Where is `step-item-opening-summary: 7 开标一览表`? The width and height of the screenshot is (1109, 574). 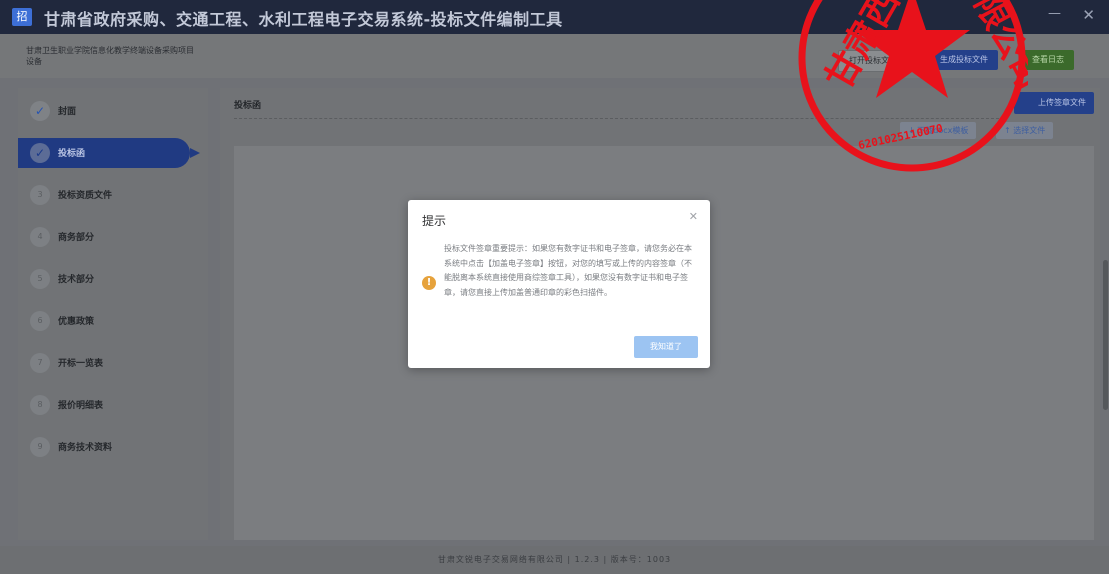
step-item-opening-summary: 7 开标一览表 is located at coordinates (113, 363).